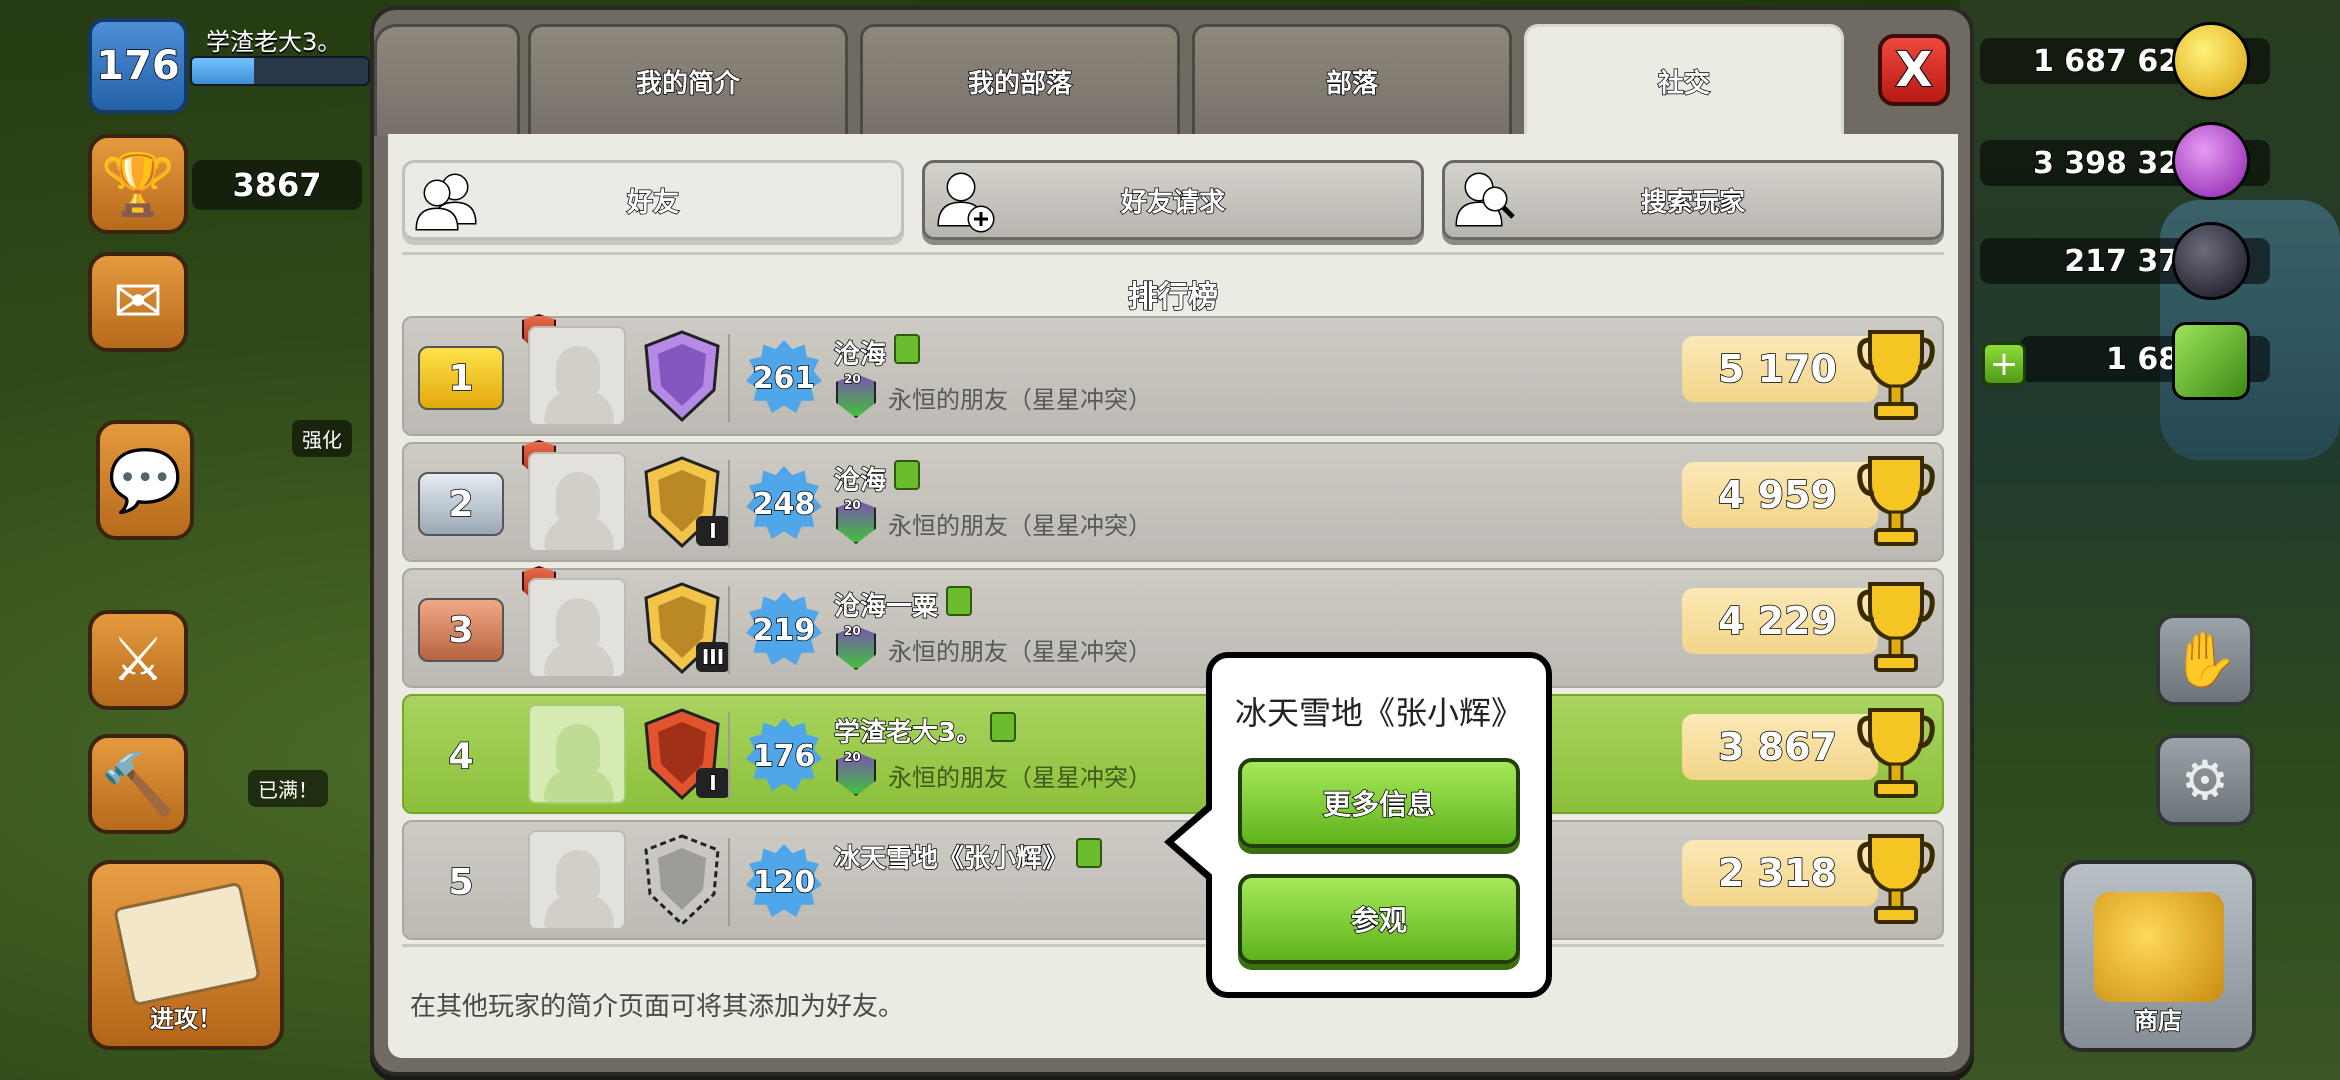  Describe the element at coordinates (1173, 627) in the screenshot. I see `leaderboard-row: 3 III 219 沧海一粟 20 永恒的朋友（星星冲突） 4 229` at that location.